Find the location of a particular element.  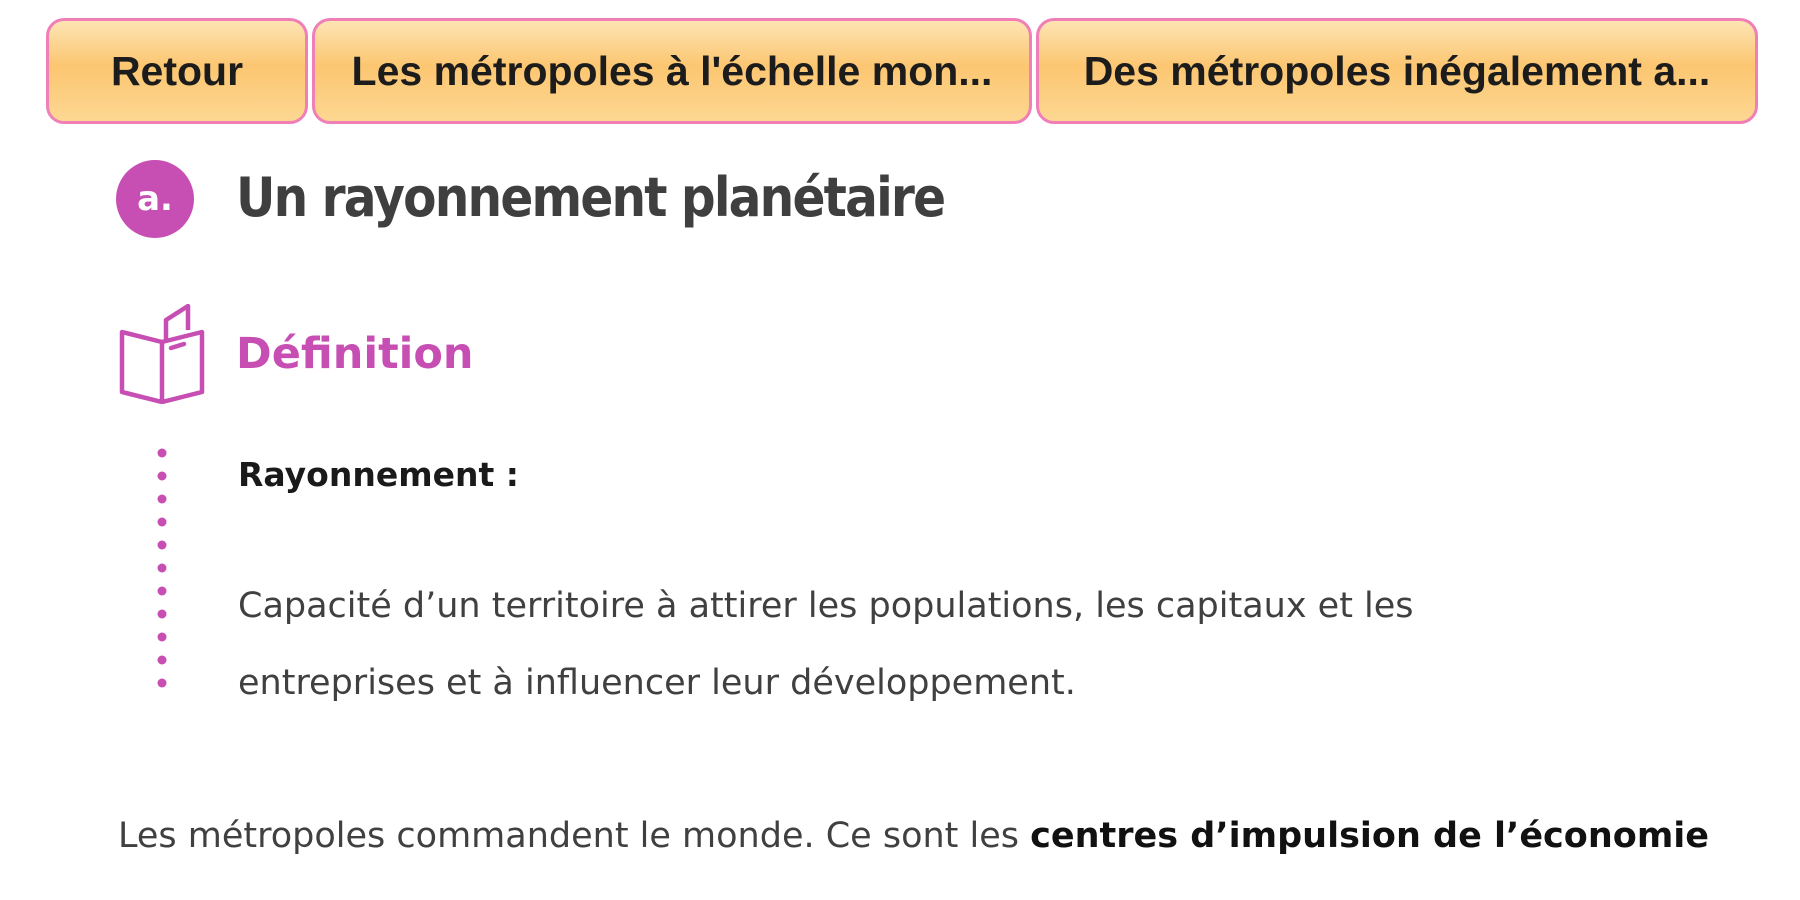

back-button: Retour is located at coordinates (177, 71).